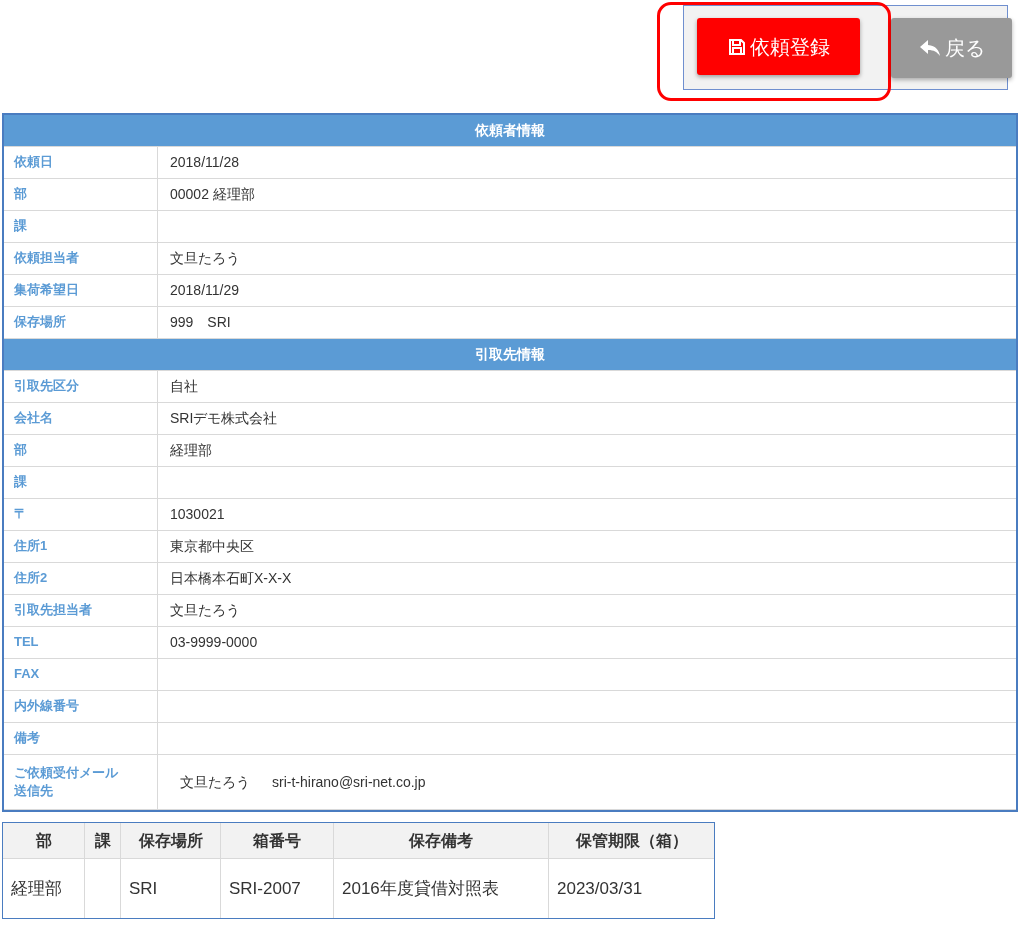 The image size is (1024, 925). What do you see at coordinates (929, 48) in the screenshot?
I see `reply-arrow-icon` at bounding box center [929, 48].